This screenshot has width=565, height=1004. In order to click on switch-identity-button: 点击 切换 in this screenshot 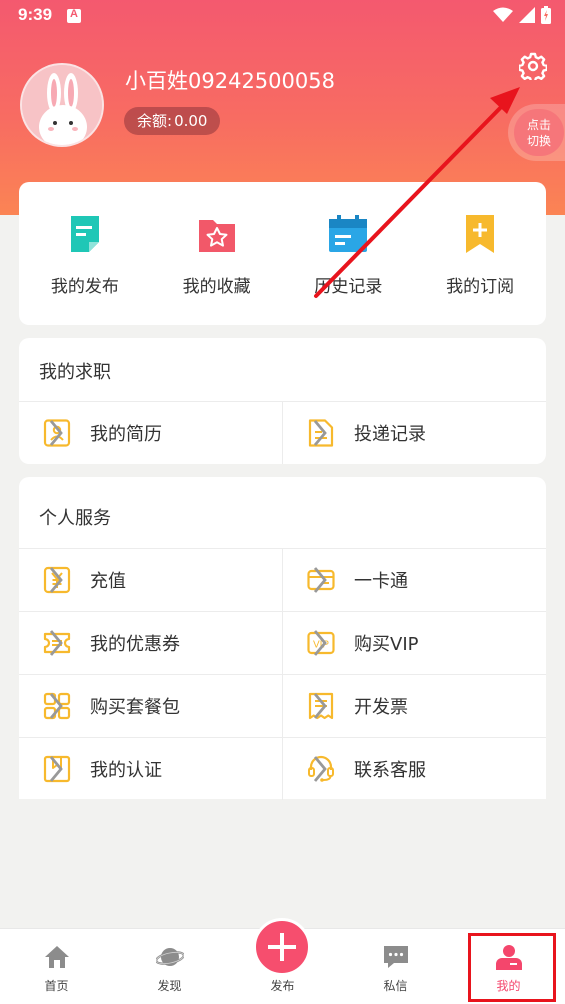, I will do `click(536, 132)`.